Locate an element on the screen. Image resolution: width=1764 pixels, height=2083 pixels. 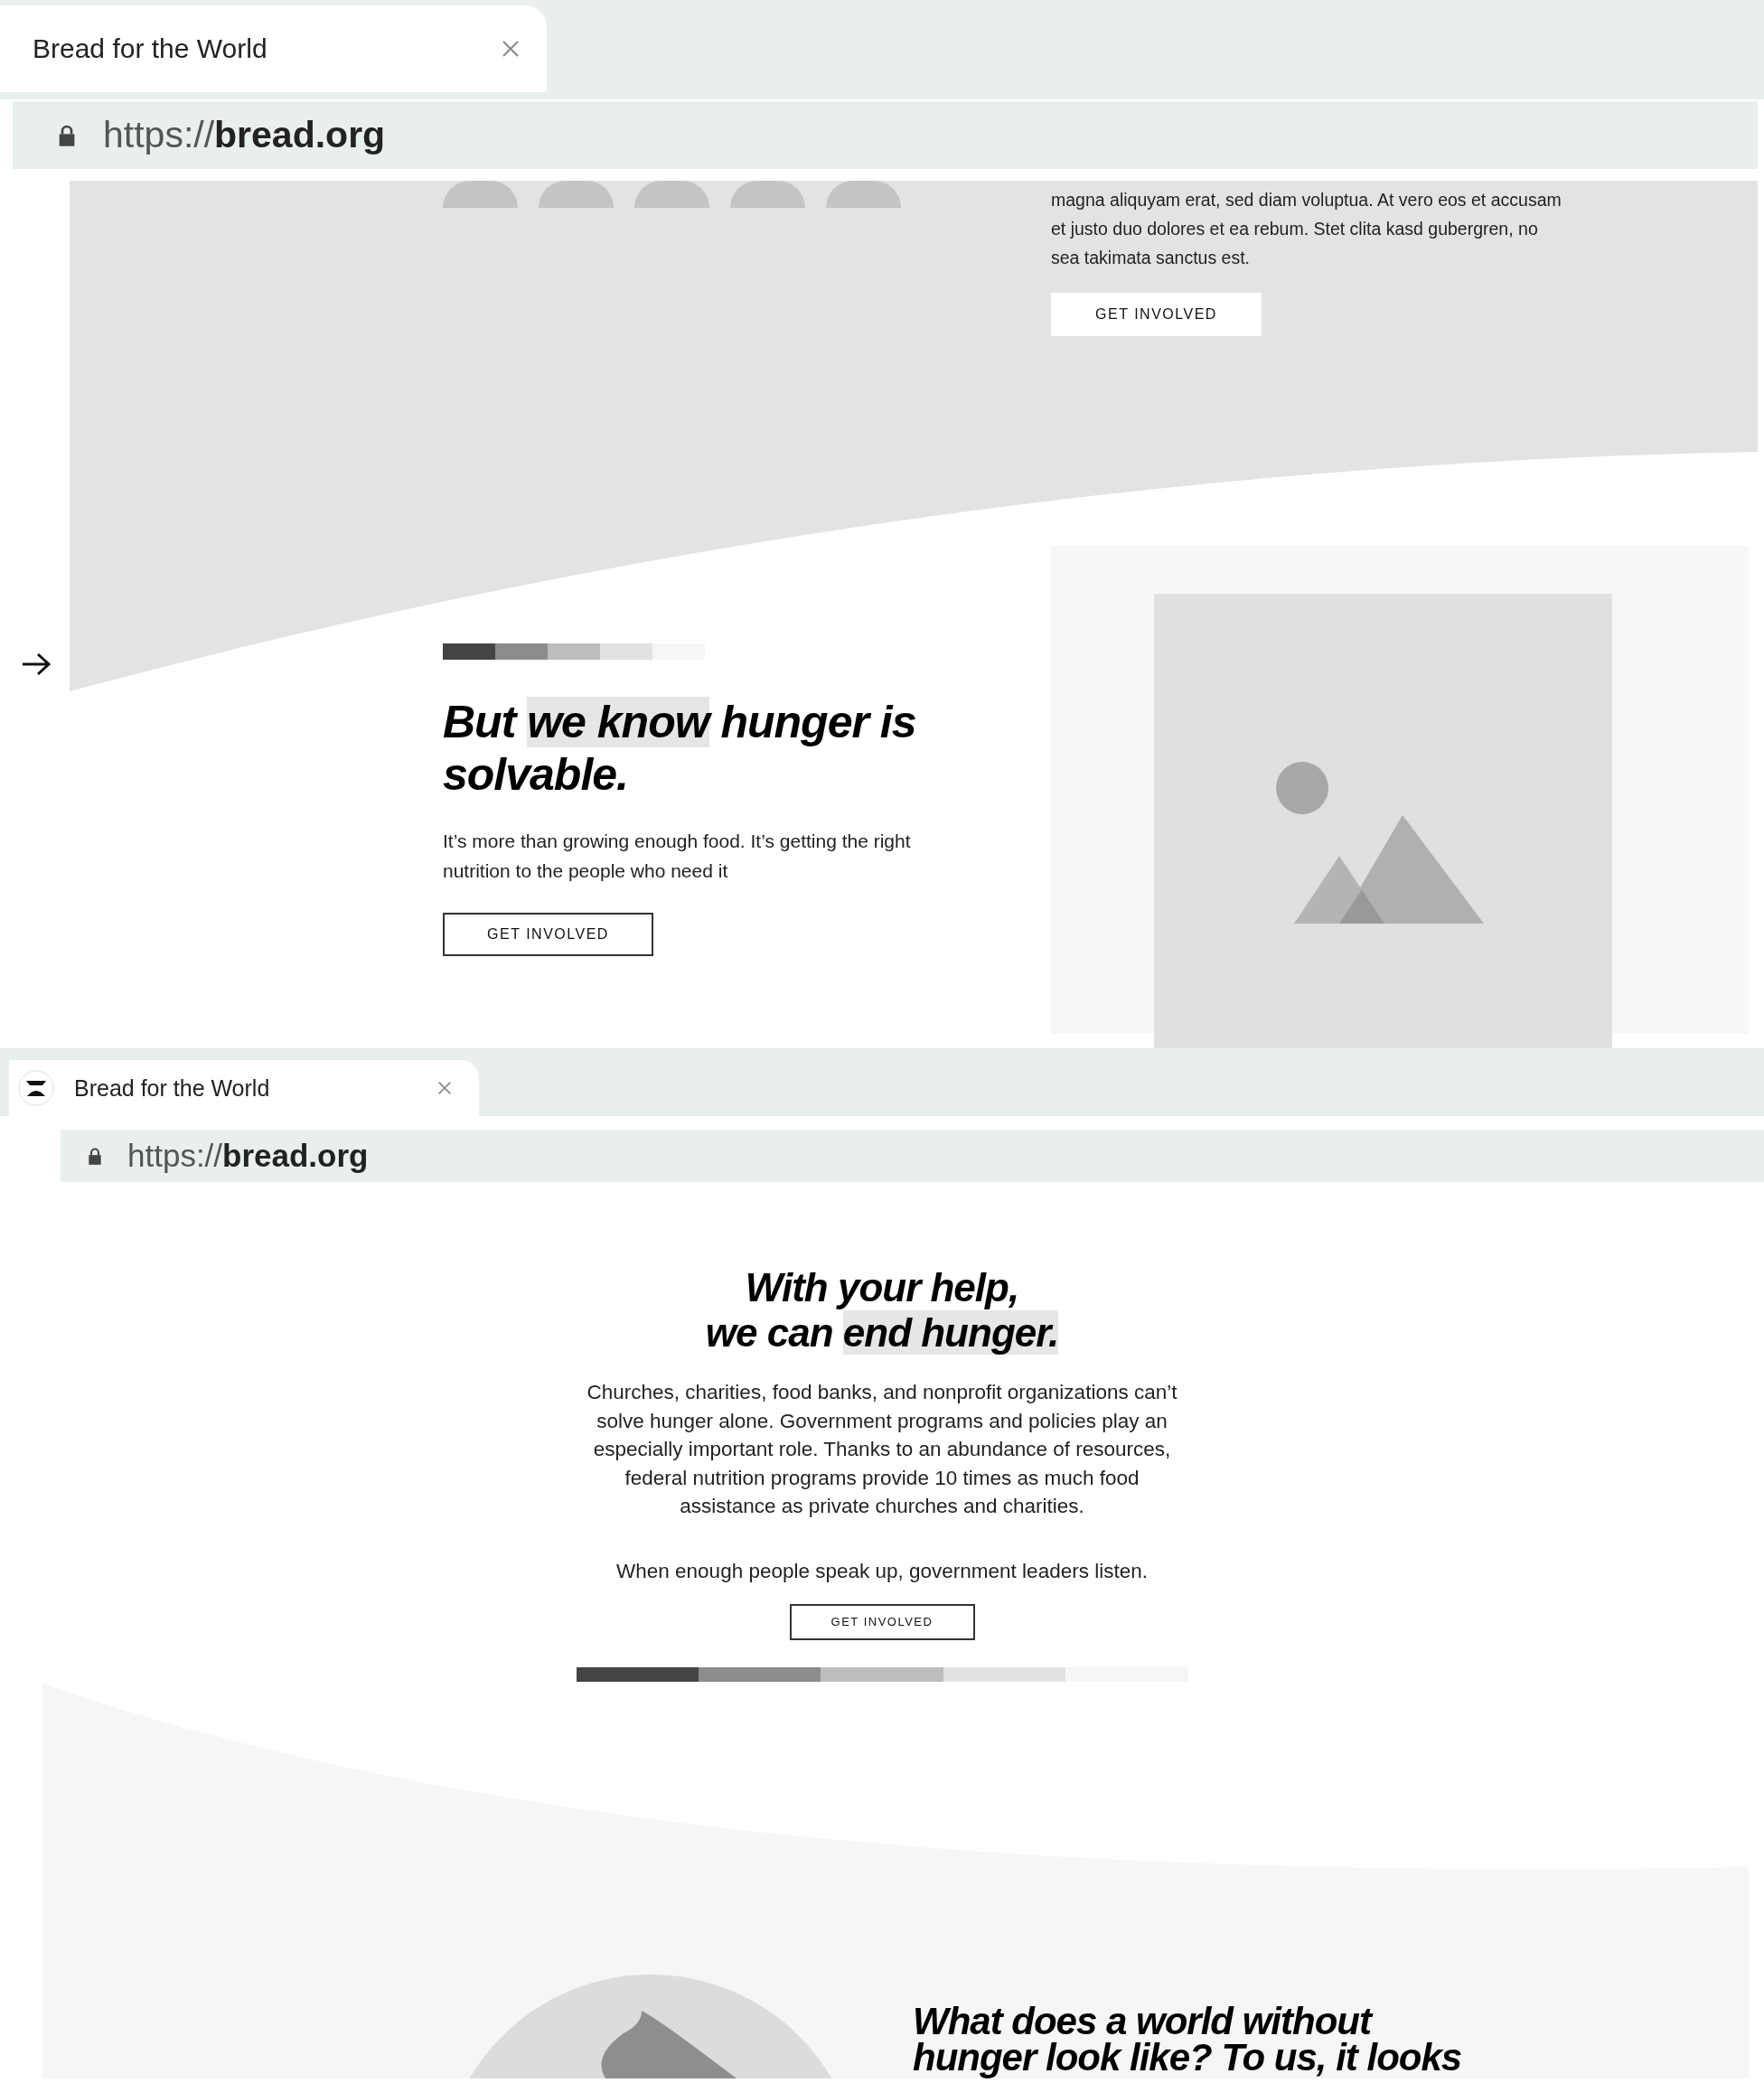
section-heading: What does a world without hunger look like? To us, it looks is located at coordinates (1187, 2040).